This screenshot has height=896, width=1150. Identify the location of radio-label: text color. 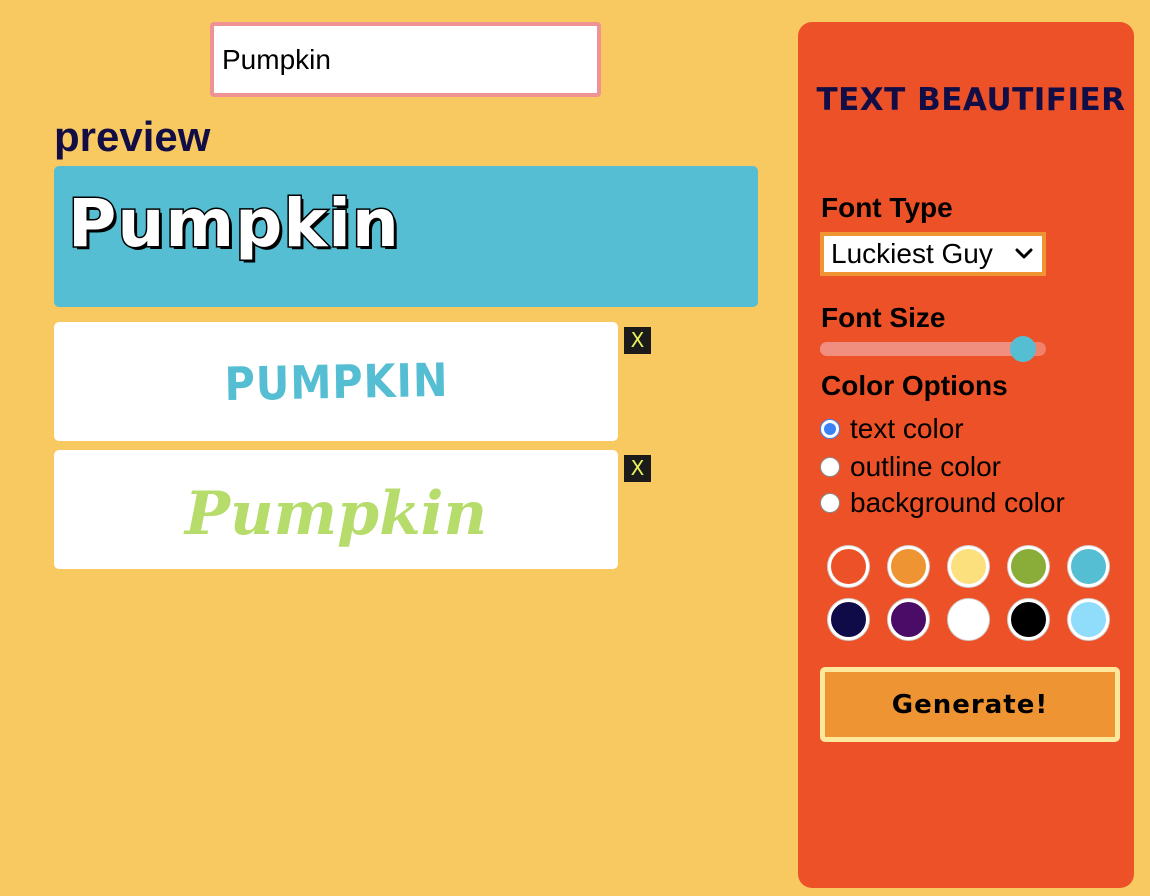
(907, 428).